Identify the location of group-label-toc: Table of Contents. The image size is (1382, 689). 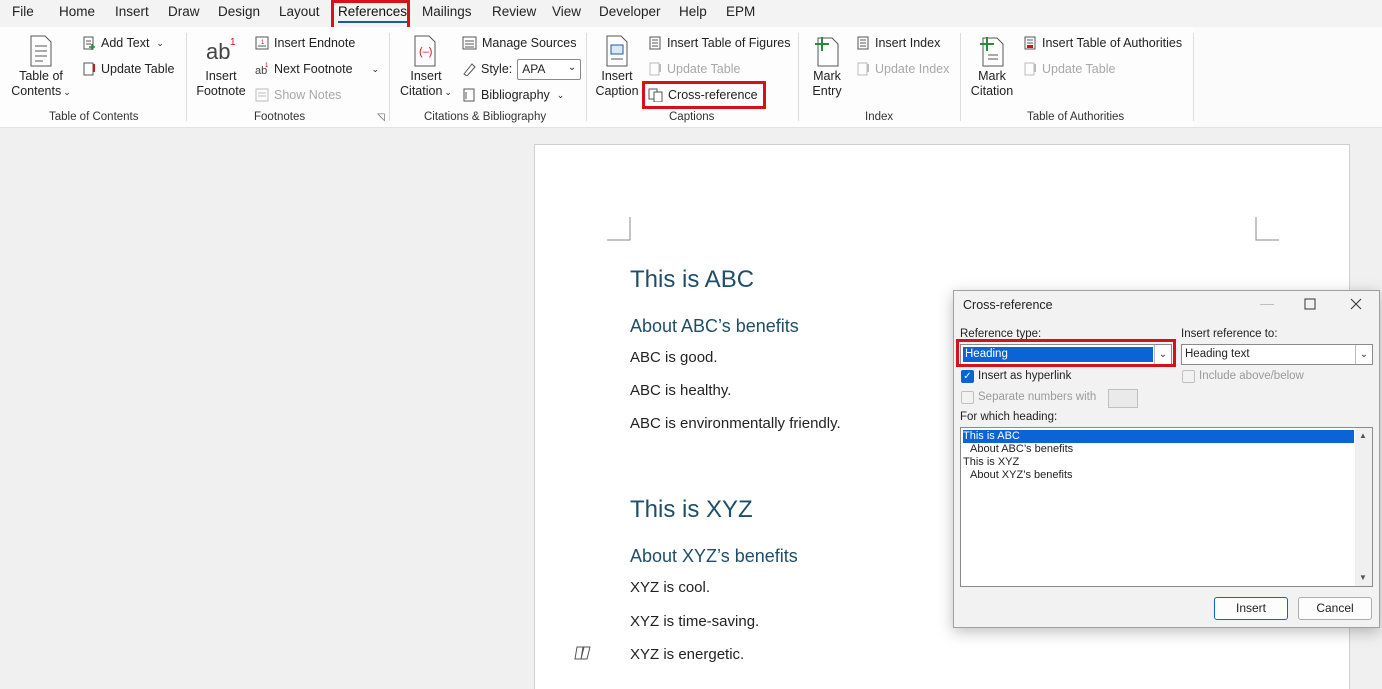
(94, 117).